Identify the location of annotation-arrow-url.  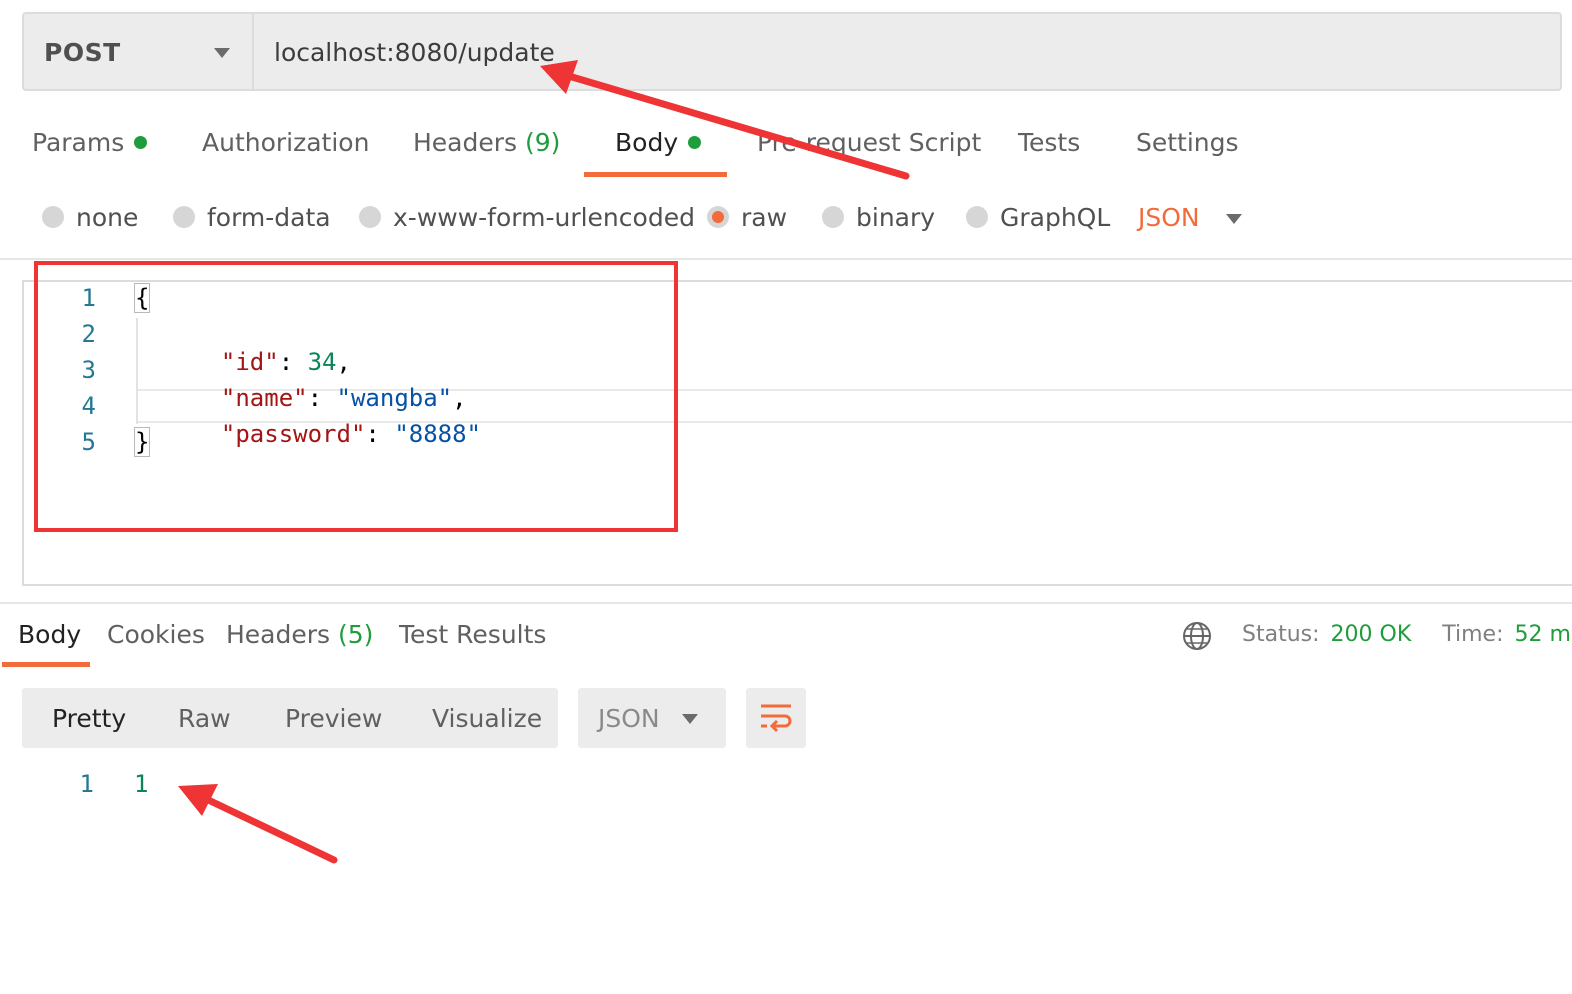
(725, 120).